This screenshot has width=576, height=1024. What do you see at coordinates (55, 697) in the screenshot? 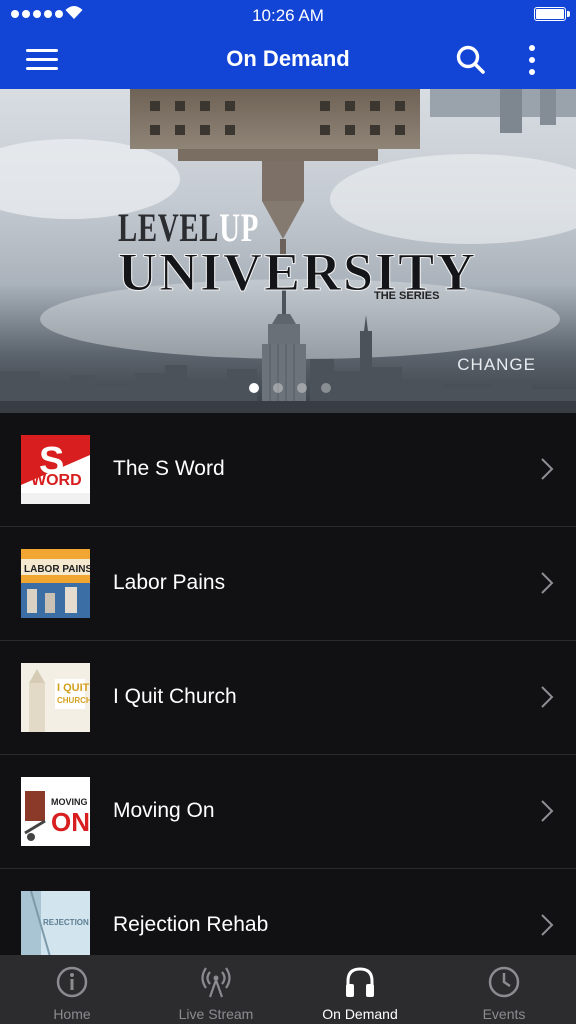
I see `series-thumbnail: I QUIT CHURCH` at bounding box center [55, 697].